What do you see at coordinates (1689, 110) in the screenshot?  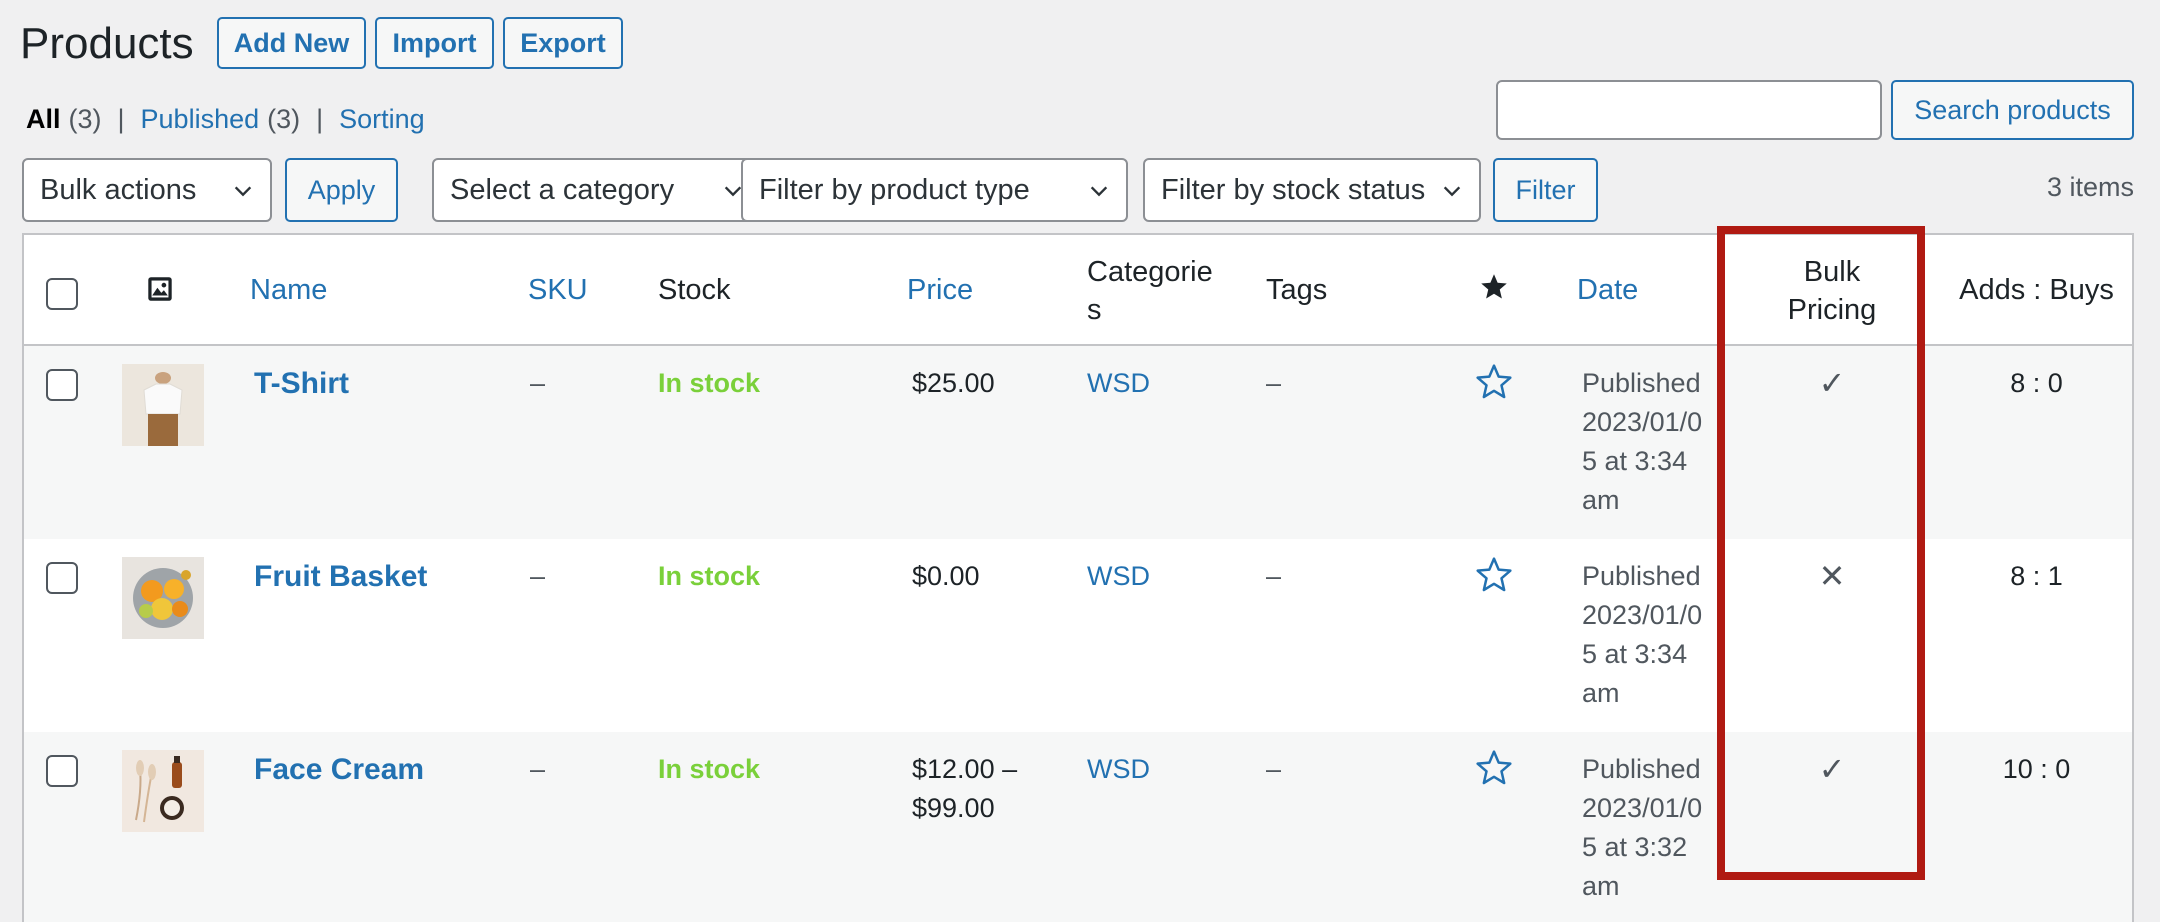 I see `search-input` at bounding box center [1689, 110].